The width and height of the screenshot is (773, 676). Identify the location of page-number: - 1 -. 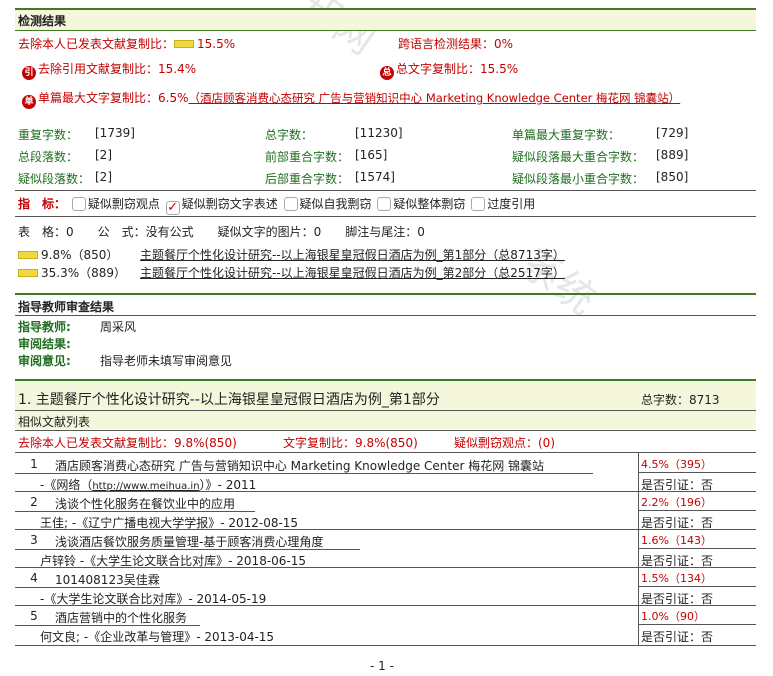
(382, 666).